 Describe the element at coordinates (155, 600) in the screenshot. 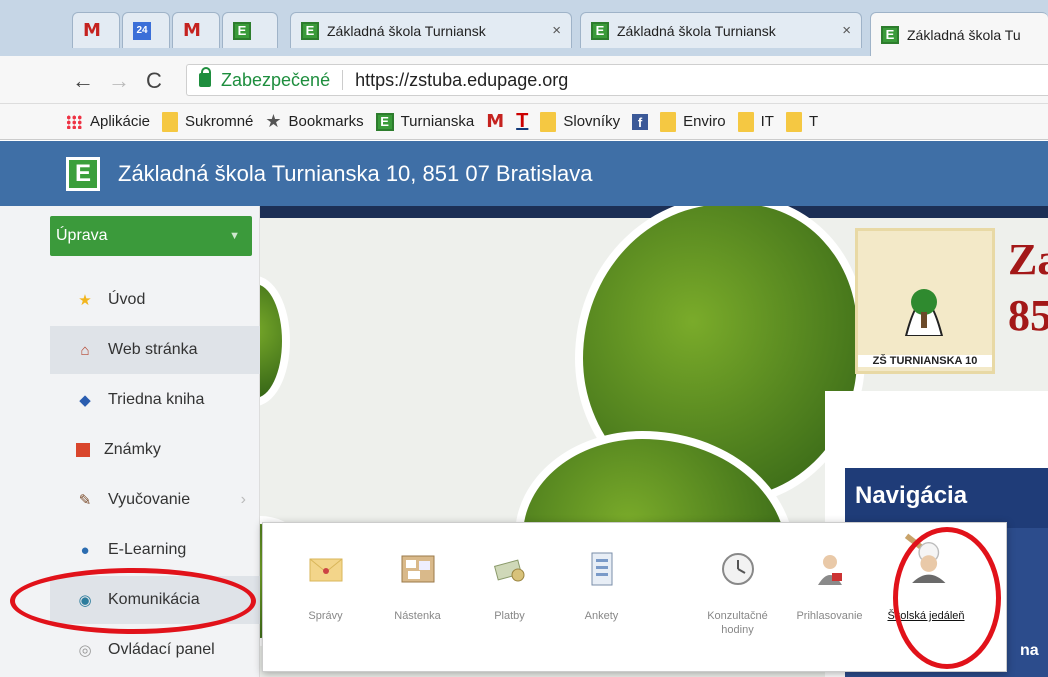

I see `sidebar-item-komunikacia: ◉ Komunikácia` at that location.